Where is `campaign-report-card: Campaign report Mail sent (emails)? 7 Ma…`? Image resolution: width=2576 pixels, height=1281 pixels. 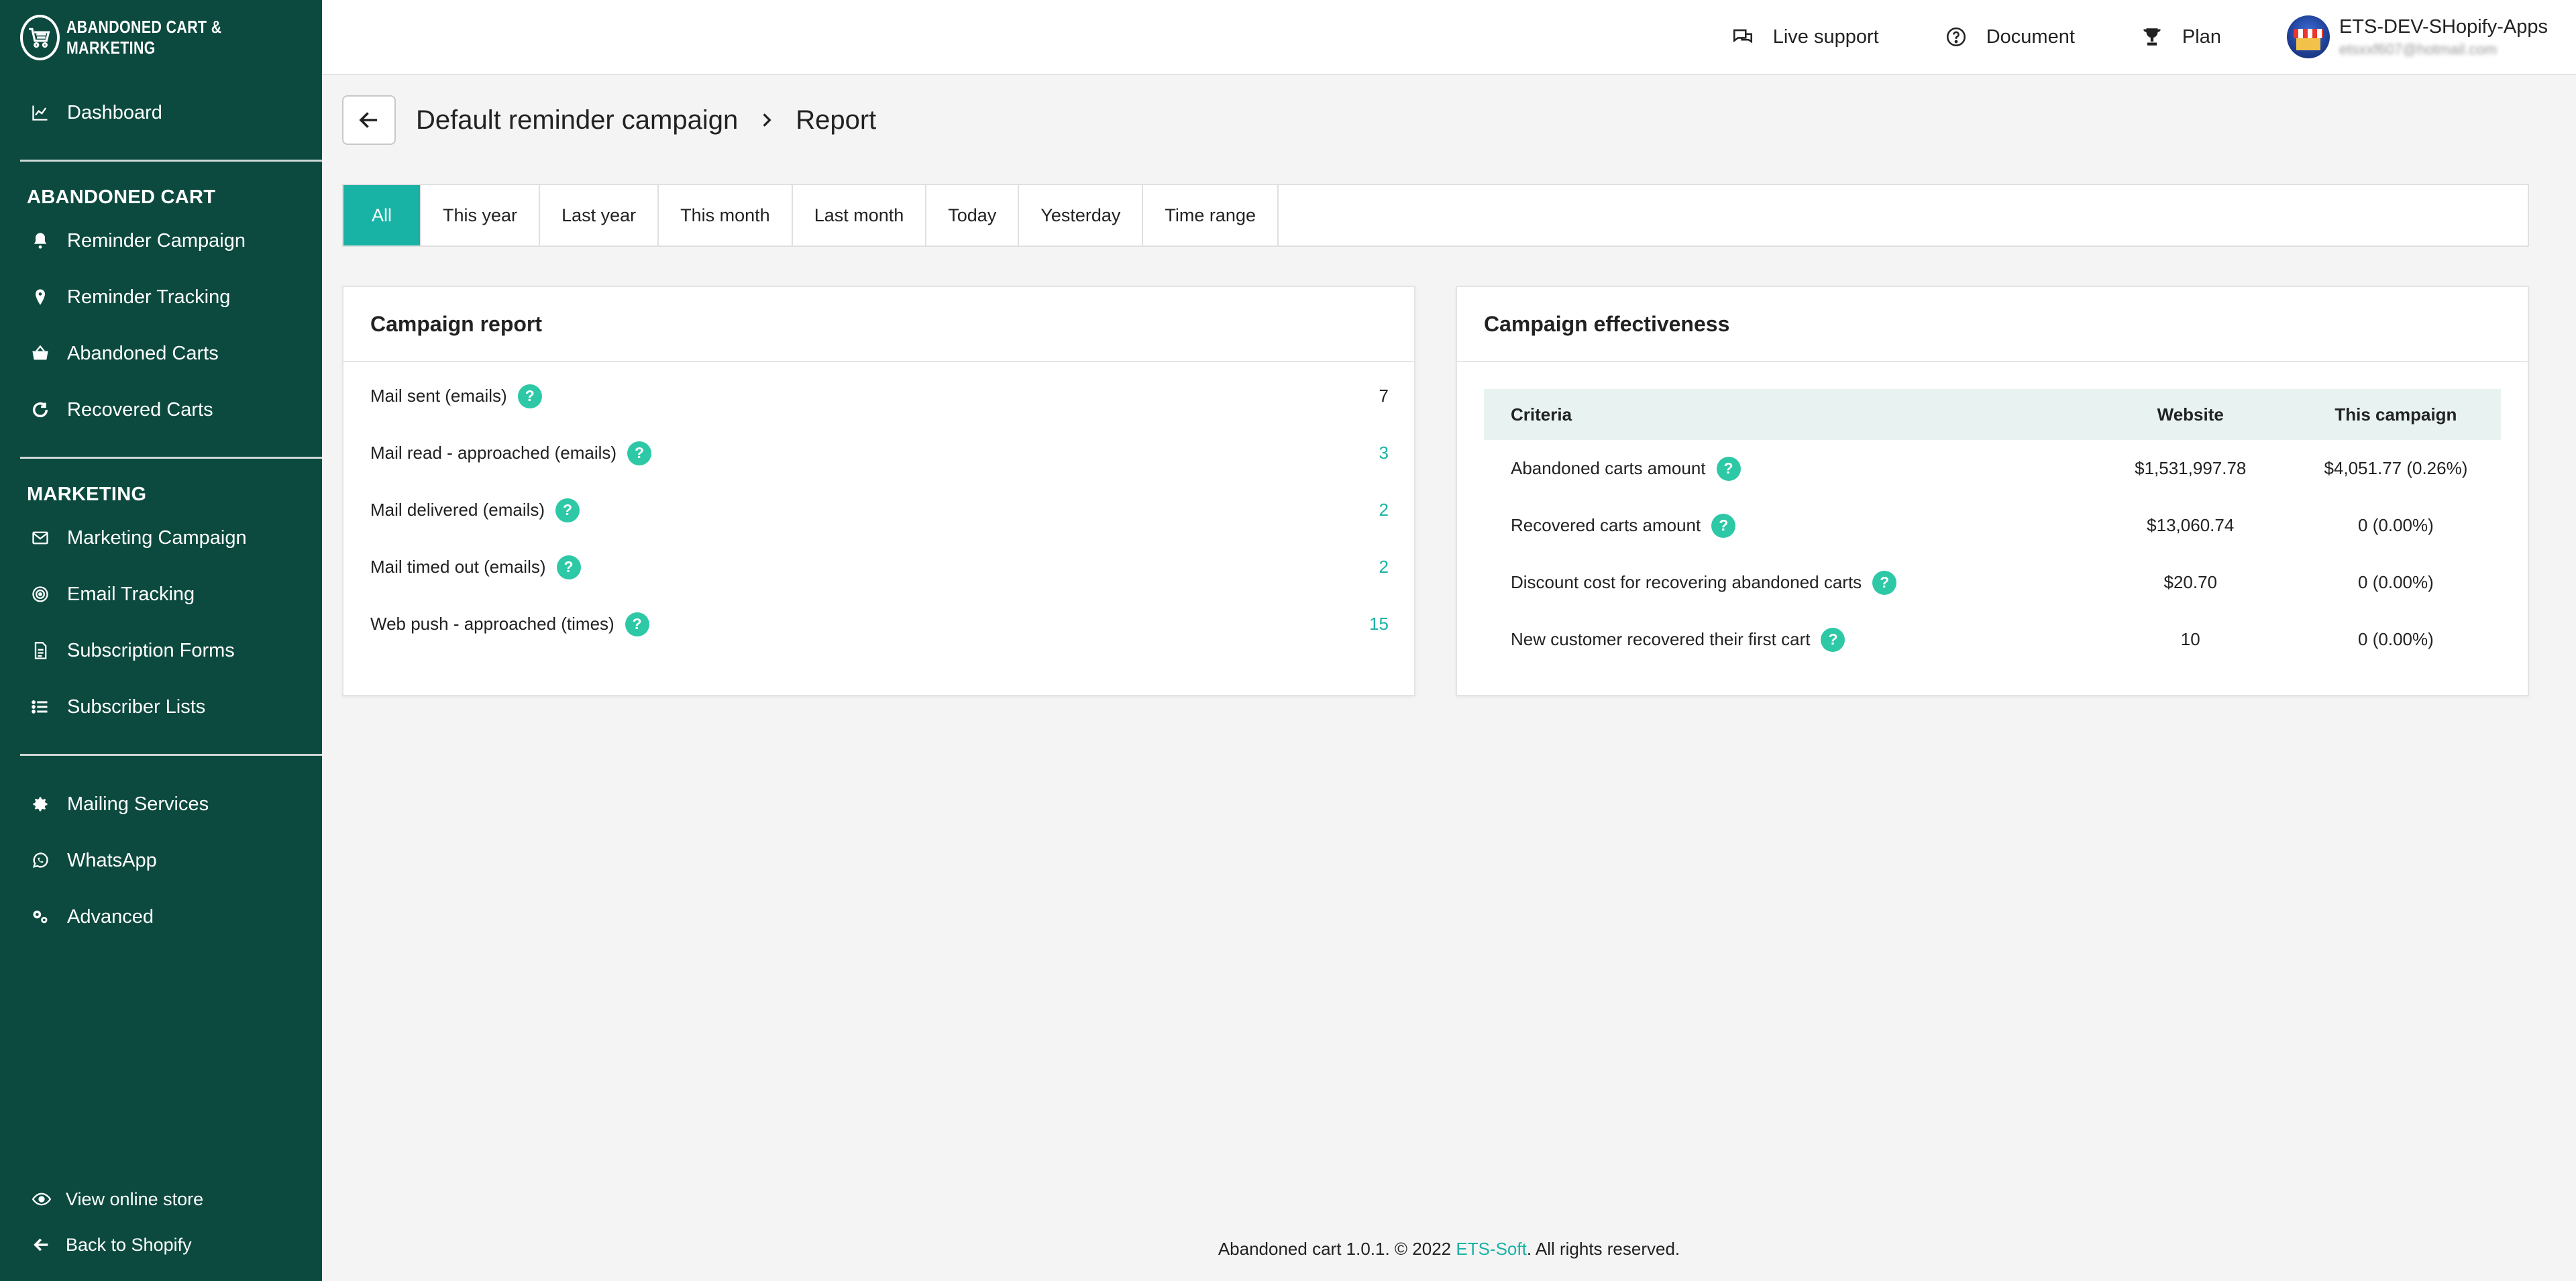
campaign-report-card: Campaign report Mail sent (emails)? 7 Ma… is located at coordinates (878, 491).